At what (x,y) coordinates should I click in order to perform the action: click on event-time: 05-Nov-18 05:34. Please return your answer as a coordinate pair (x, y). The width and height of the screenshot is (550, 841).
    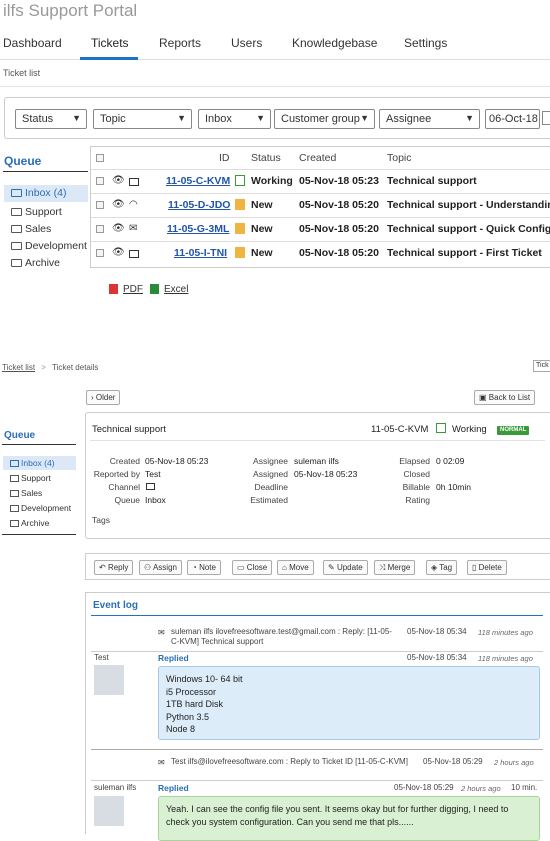
    Looking at the image, I should click on (437, 657).